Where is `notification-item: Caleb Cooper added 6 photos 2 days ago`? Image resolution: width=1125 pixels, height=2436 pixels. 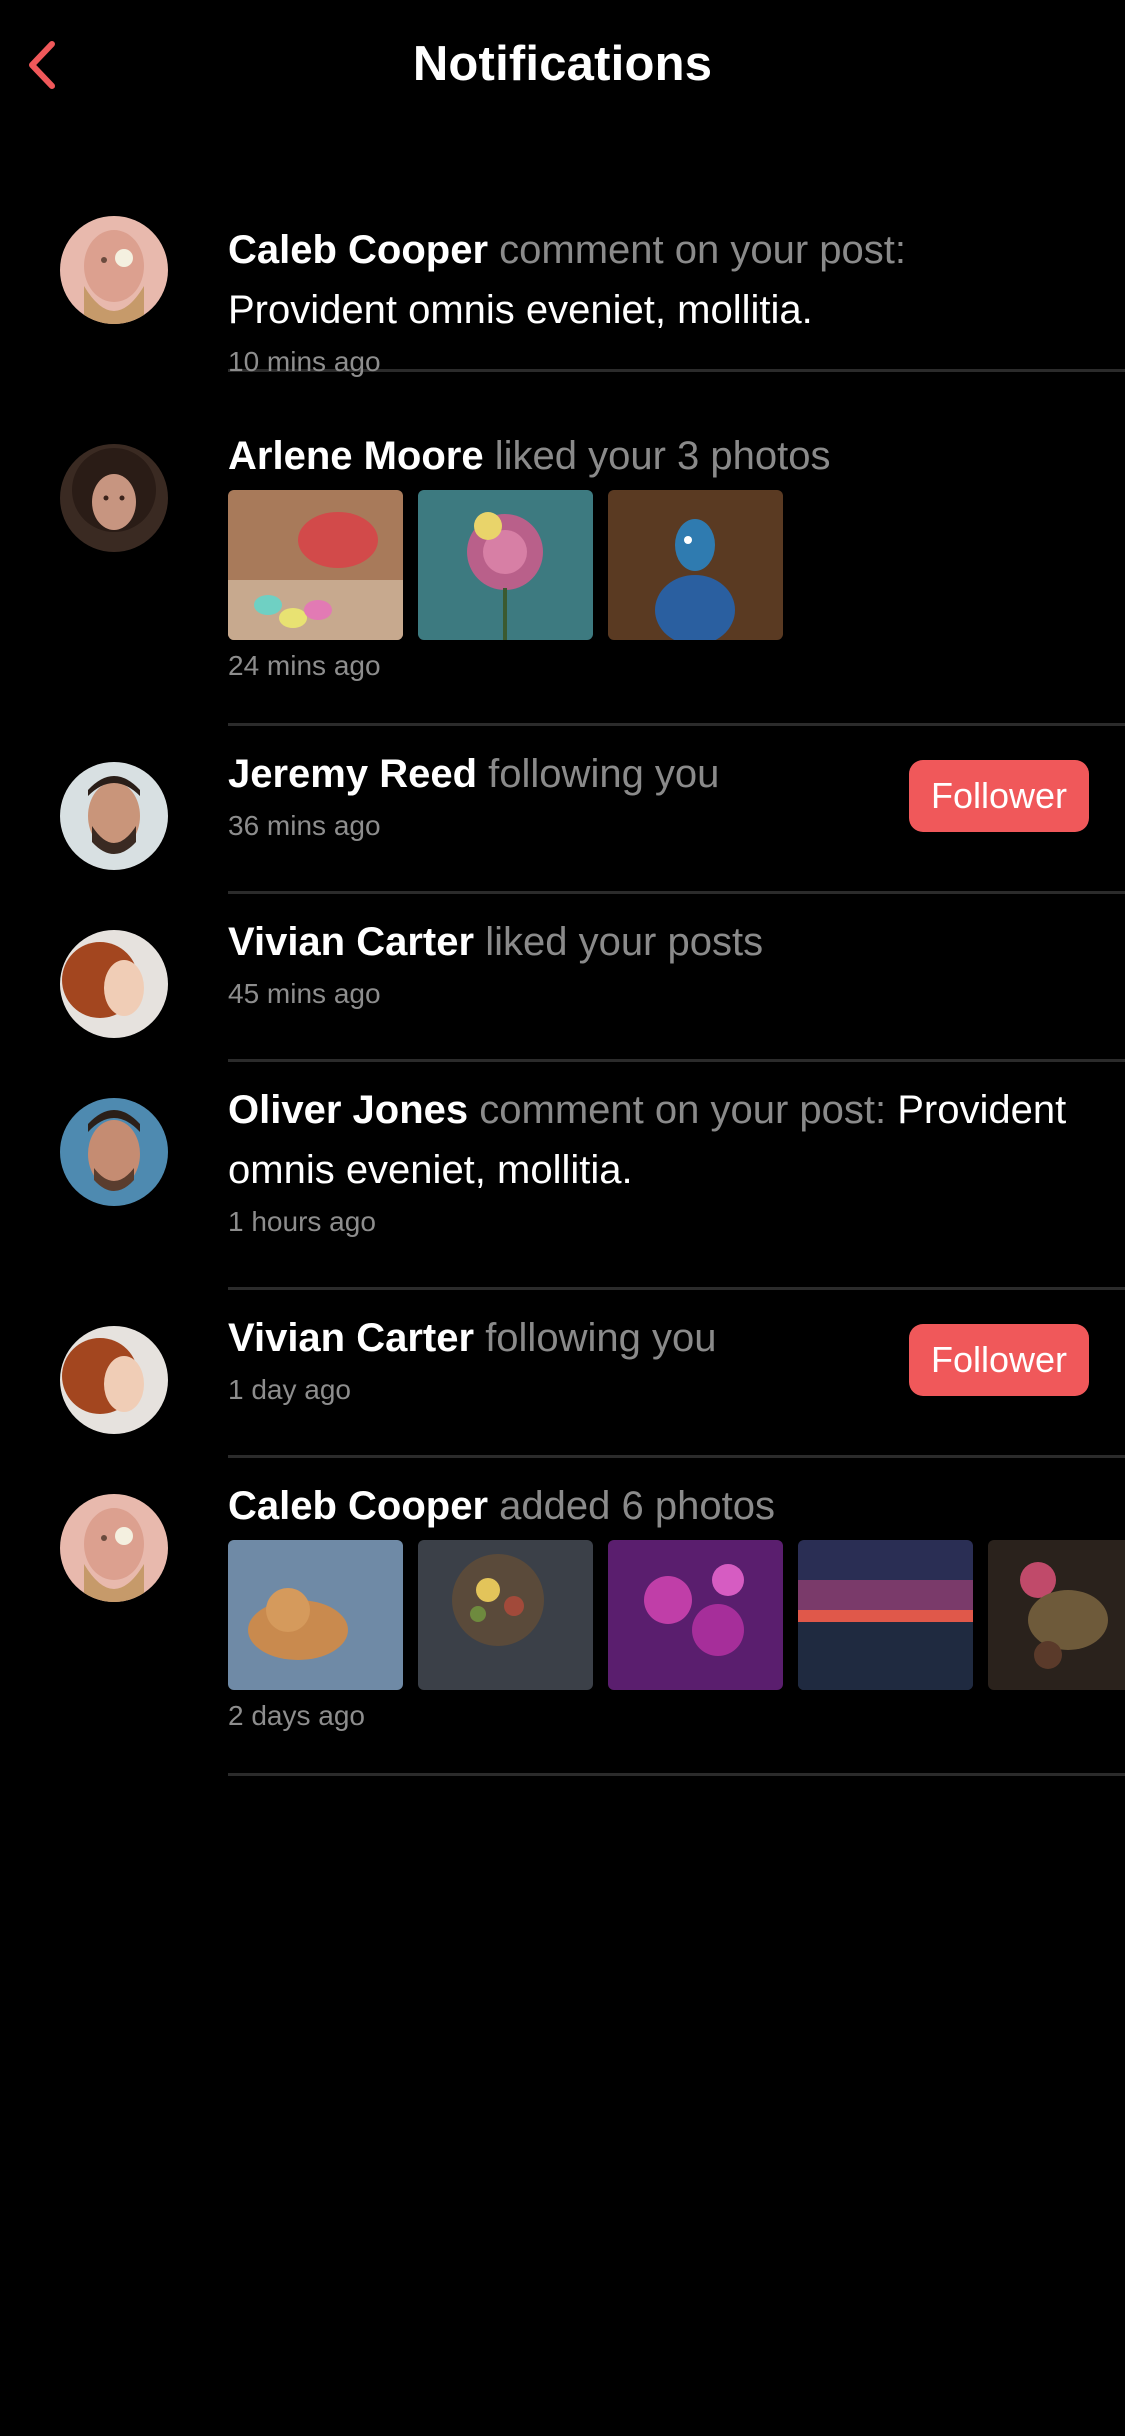 notification-item: Caleb Cooper added 6 photos 2 days ago is located at coordinates (562, 1617).